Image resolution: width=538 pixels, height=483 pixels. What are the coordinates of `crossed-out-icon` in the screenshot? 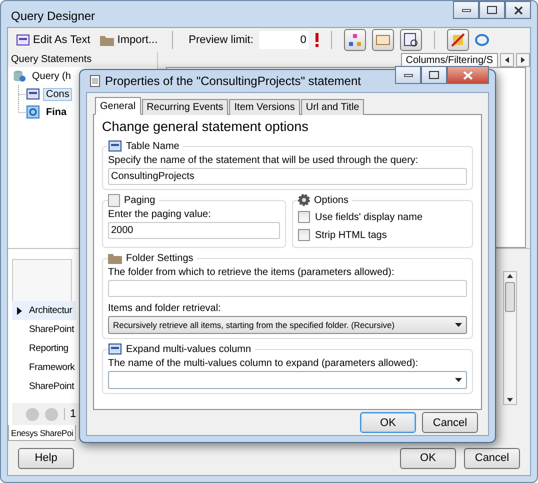 It's located at (458, 40).